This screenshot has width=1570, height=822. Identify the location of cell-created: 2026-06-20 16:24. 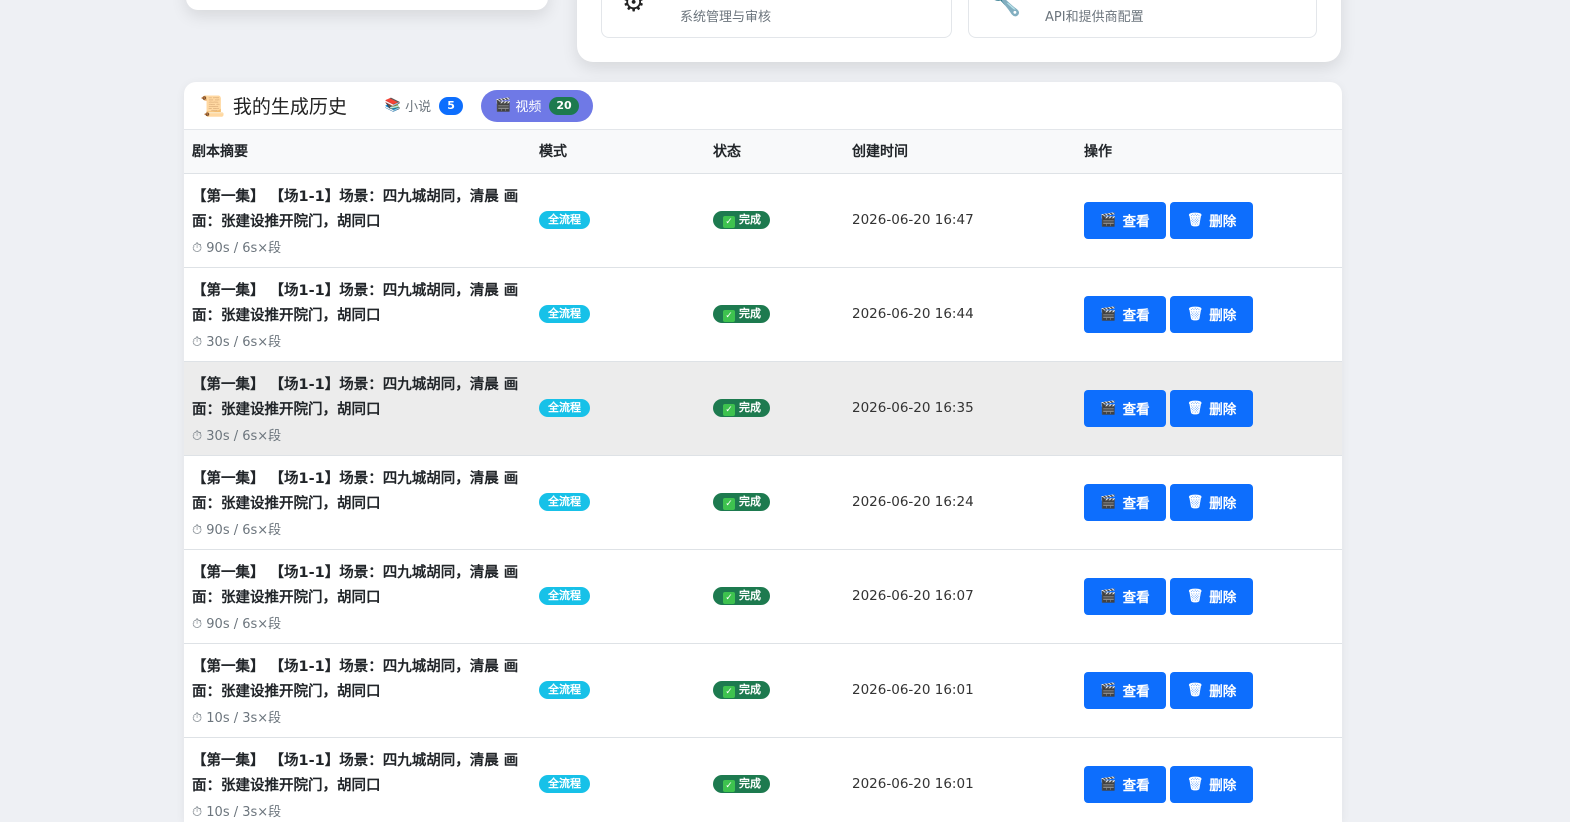
(960, 502).